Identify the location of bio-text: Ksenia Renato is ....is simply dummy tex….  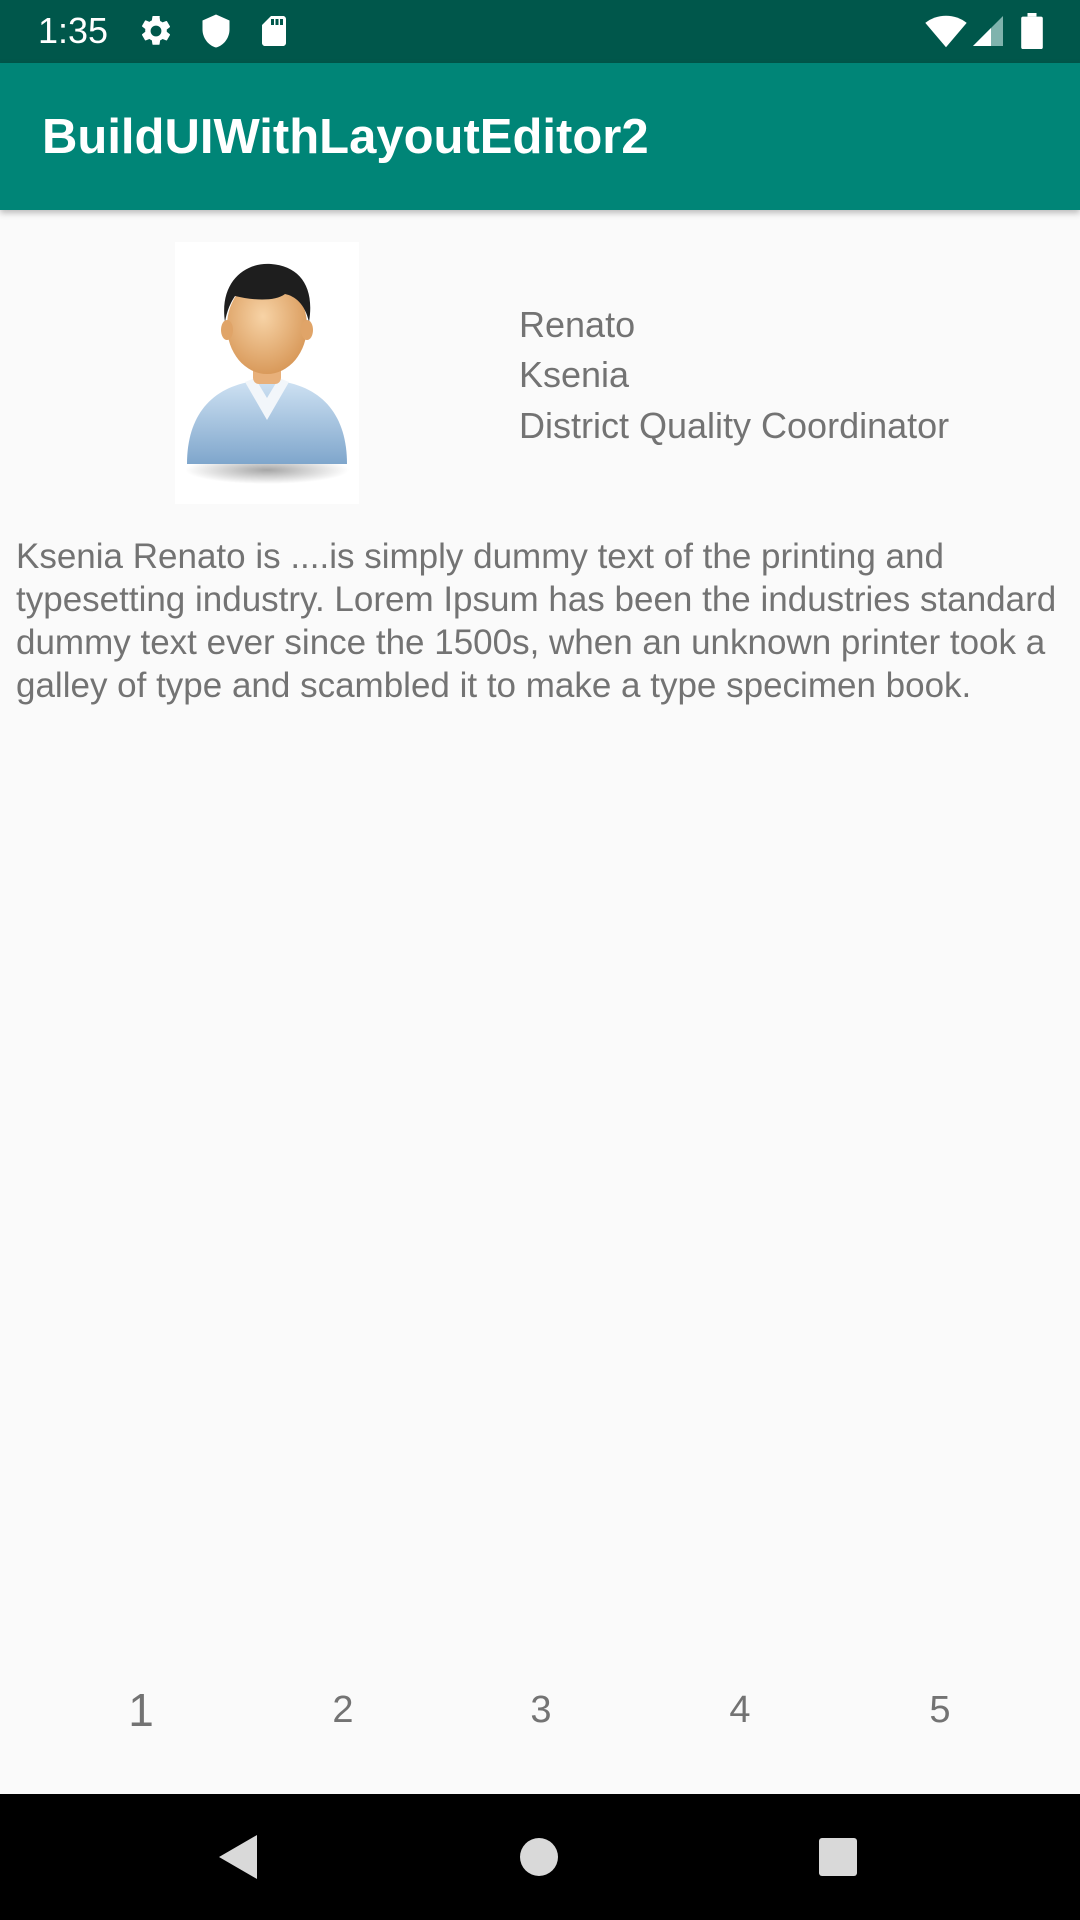
(536, 621).